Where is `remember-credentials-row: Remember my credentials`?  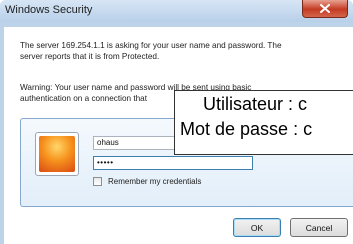 remember-credentials-row: Remember my credentials is located at coordinates (147, 181).